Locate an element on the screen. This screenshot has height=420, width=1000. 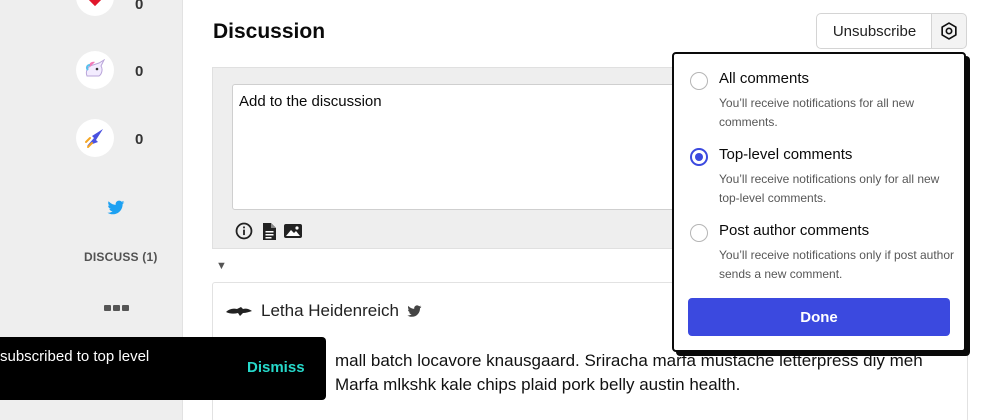
comment-author-row: Letha Heidenreich is located at coordinates (323, 311).